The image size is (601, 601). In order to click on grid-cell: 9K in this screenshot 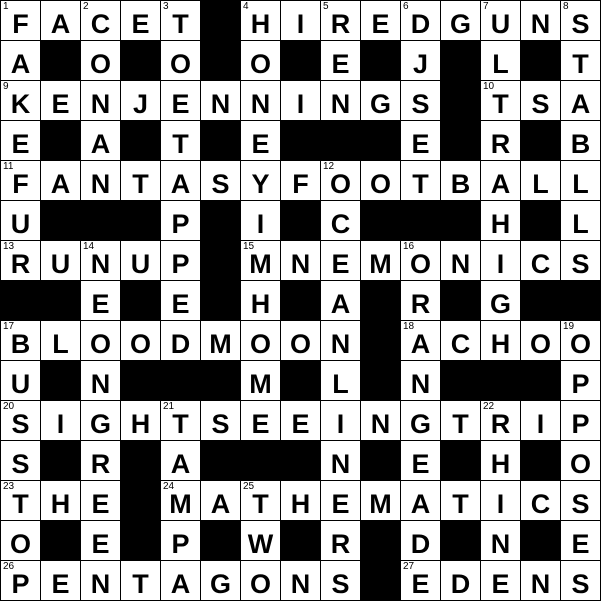, I will do `click(20, 100)`.